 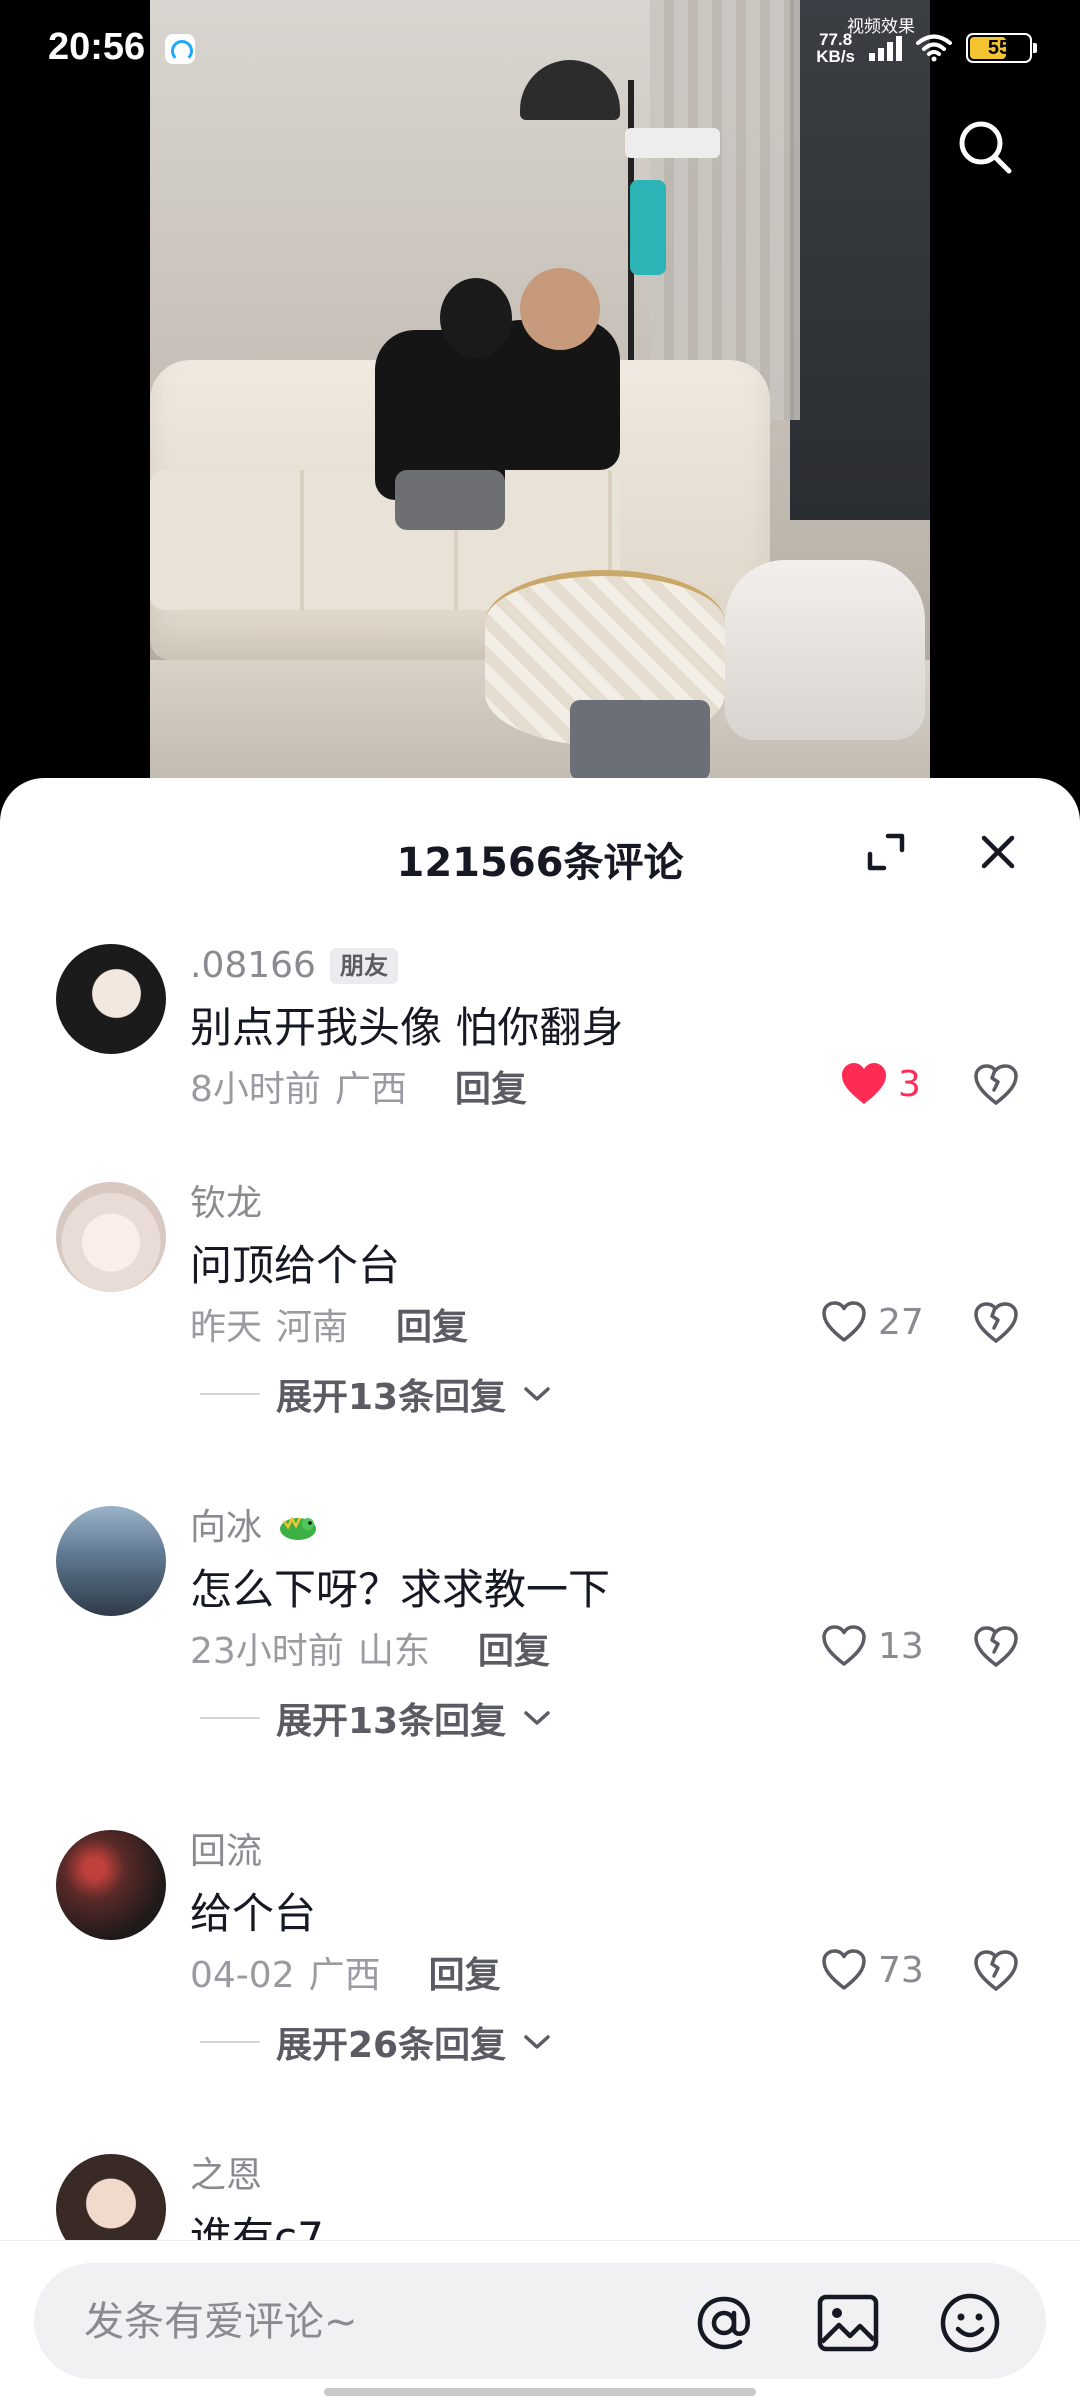 I want to click on comment-input-container, so click(x=540, y=2322).